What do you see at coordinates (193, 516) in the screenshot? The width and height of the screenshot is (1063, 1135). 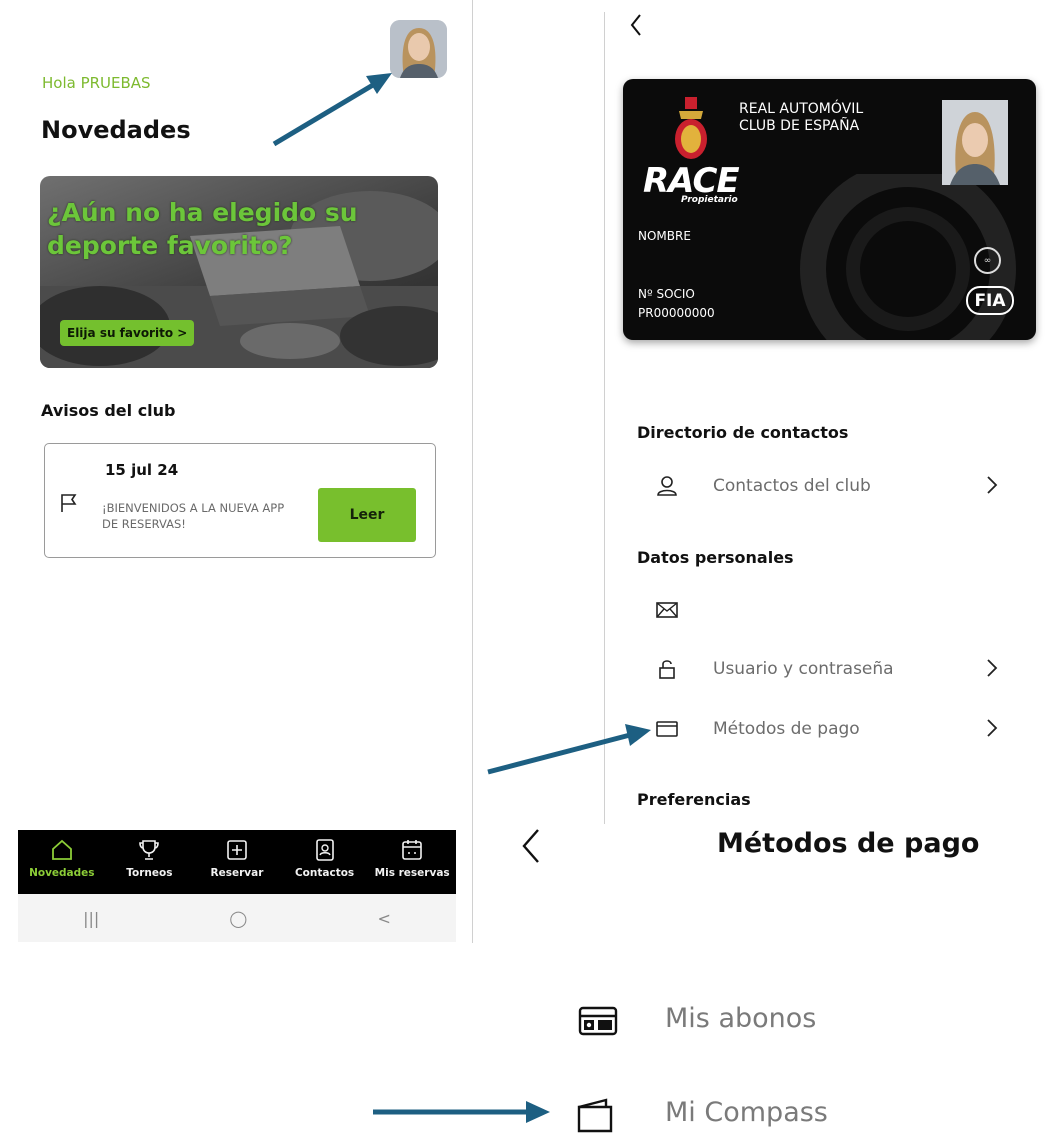 I see `notice-text: ¡BIENVENIDOS A LA NUEVA APP DE RESERVAS!` at bounding box center [193, 516].